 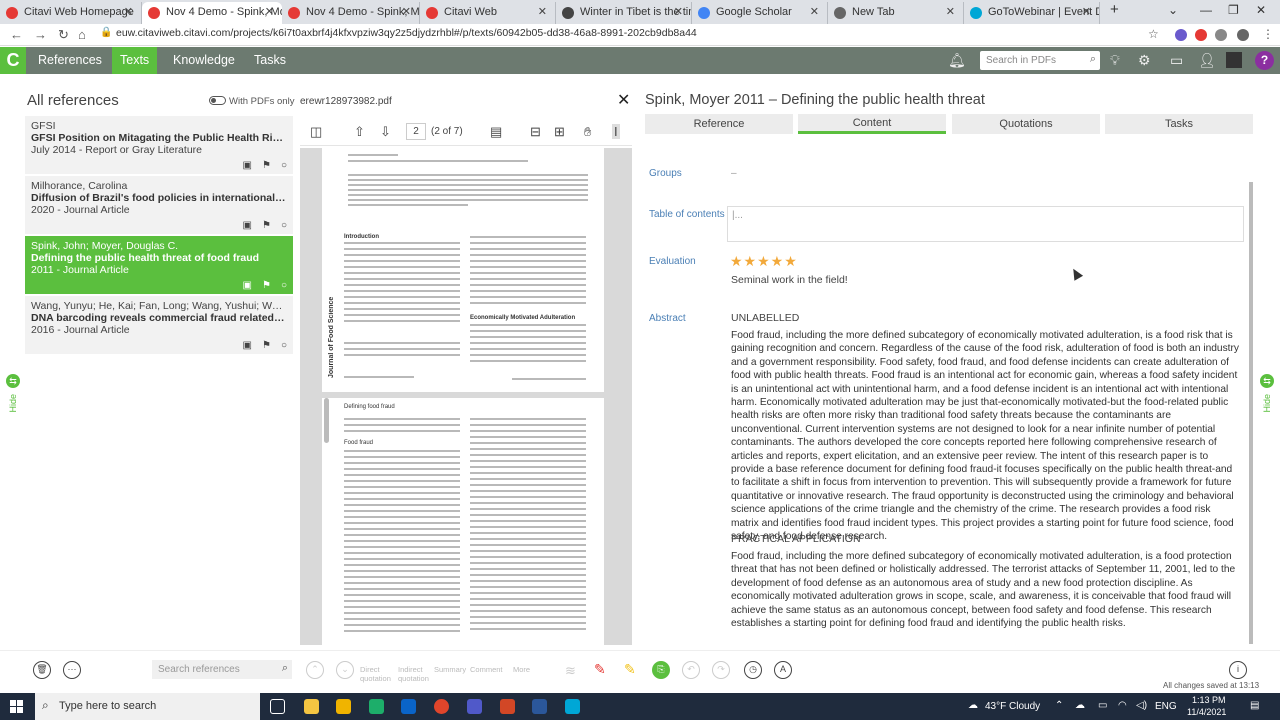 I want to click on toggle-switch-icon, so click(x=217, y=100).